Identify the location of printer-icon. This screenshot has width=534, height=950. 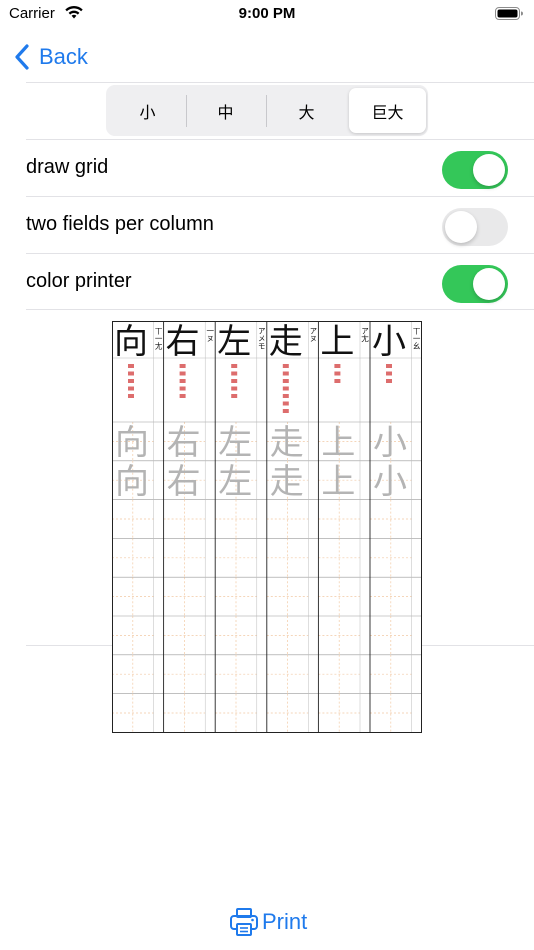
(244, 922).